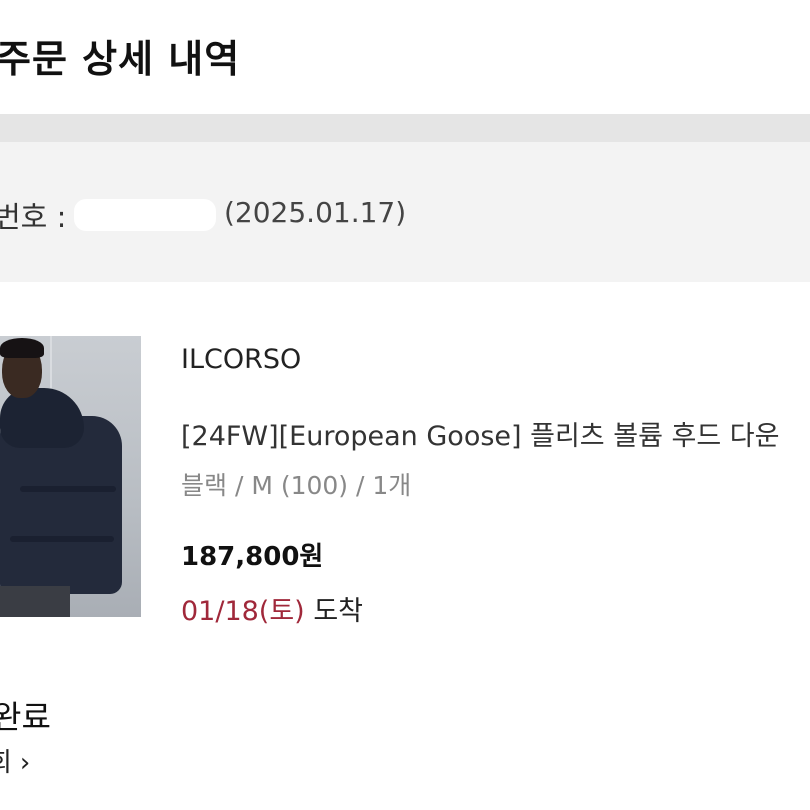 Image resolution: width=810 pixels, height=810 pixels. Describe the element at coordinates (25, 763) in the screenshot. I see `chevron-right-icon: ›` at that location.